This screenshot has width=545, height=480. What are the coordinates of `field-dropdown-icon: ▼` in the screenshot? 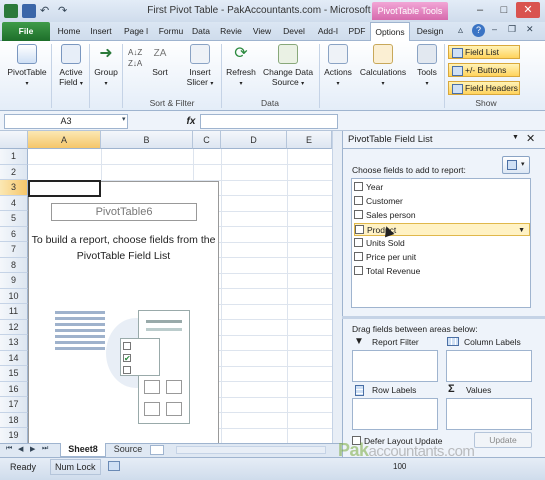 It's located at (521, 230).